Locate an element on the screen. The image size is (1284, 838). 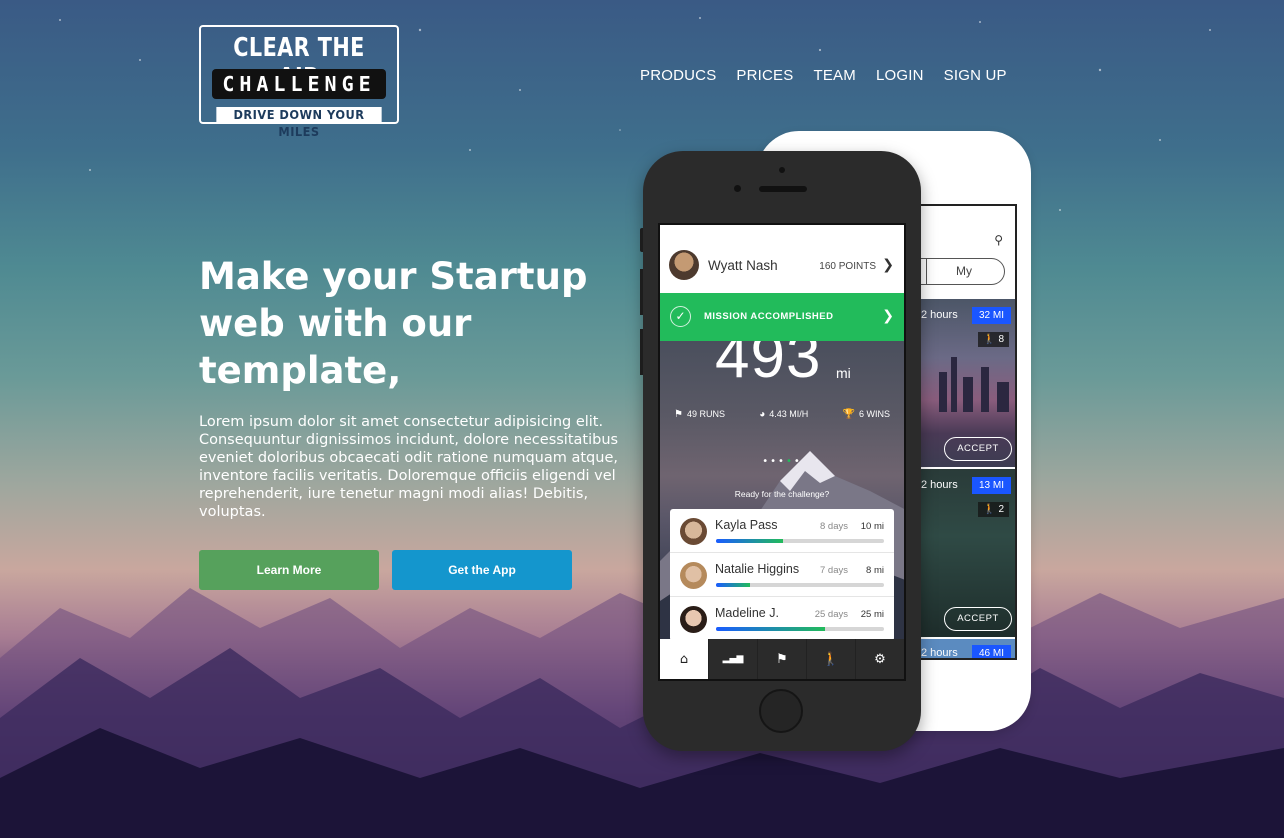
signal-bars-icon: ▂▄▆ is located at coordinates (733, 659).